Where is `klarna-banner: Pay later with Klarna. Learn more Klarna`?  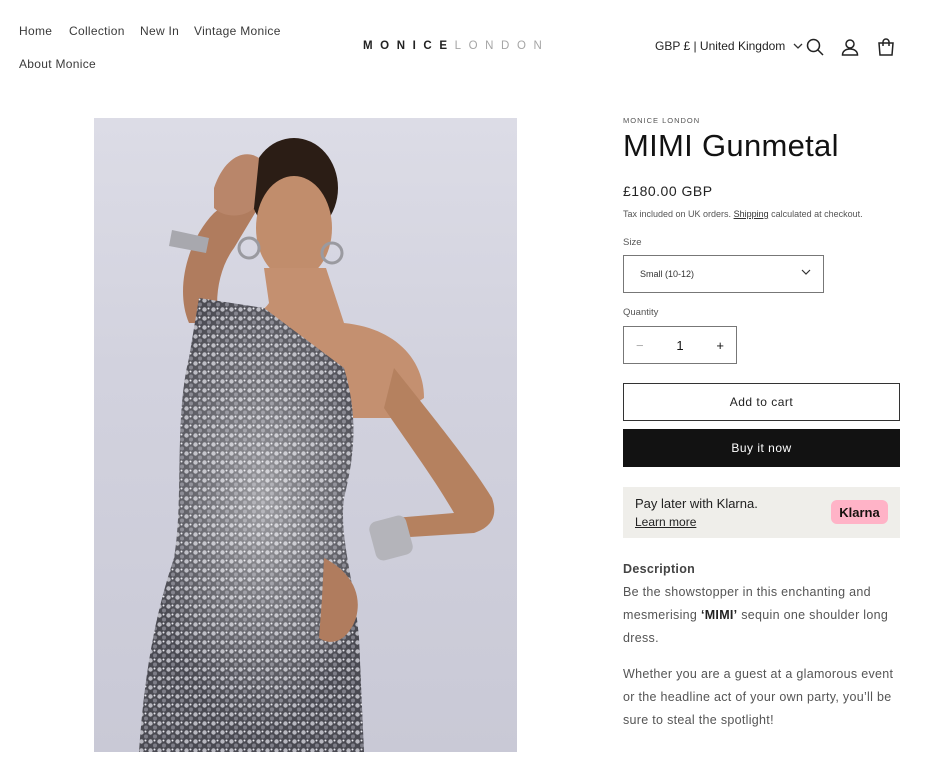 klarna-banner: Pay later with Klarna. Learn more Klarna is located at coordinates (761, 512).